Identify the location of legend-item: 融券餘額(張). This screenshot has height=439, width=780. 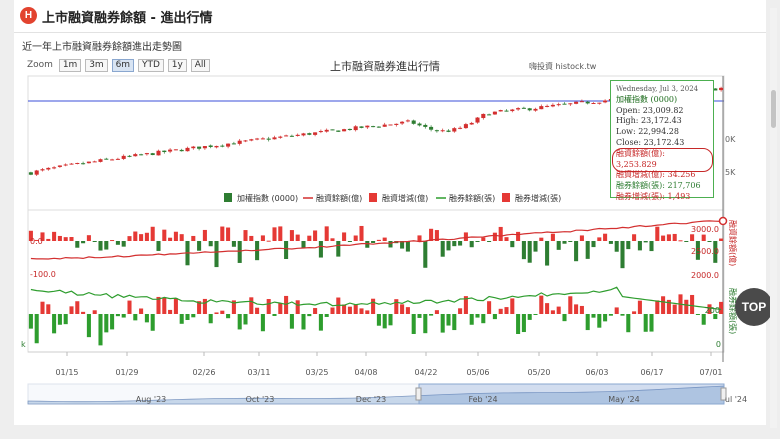
(472, 198).